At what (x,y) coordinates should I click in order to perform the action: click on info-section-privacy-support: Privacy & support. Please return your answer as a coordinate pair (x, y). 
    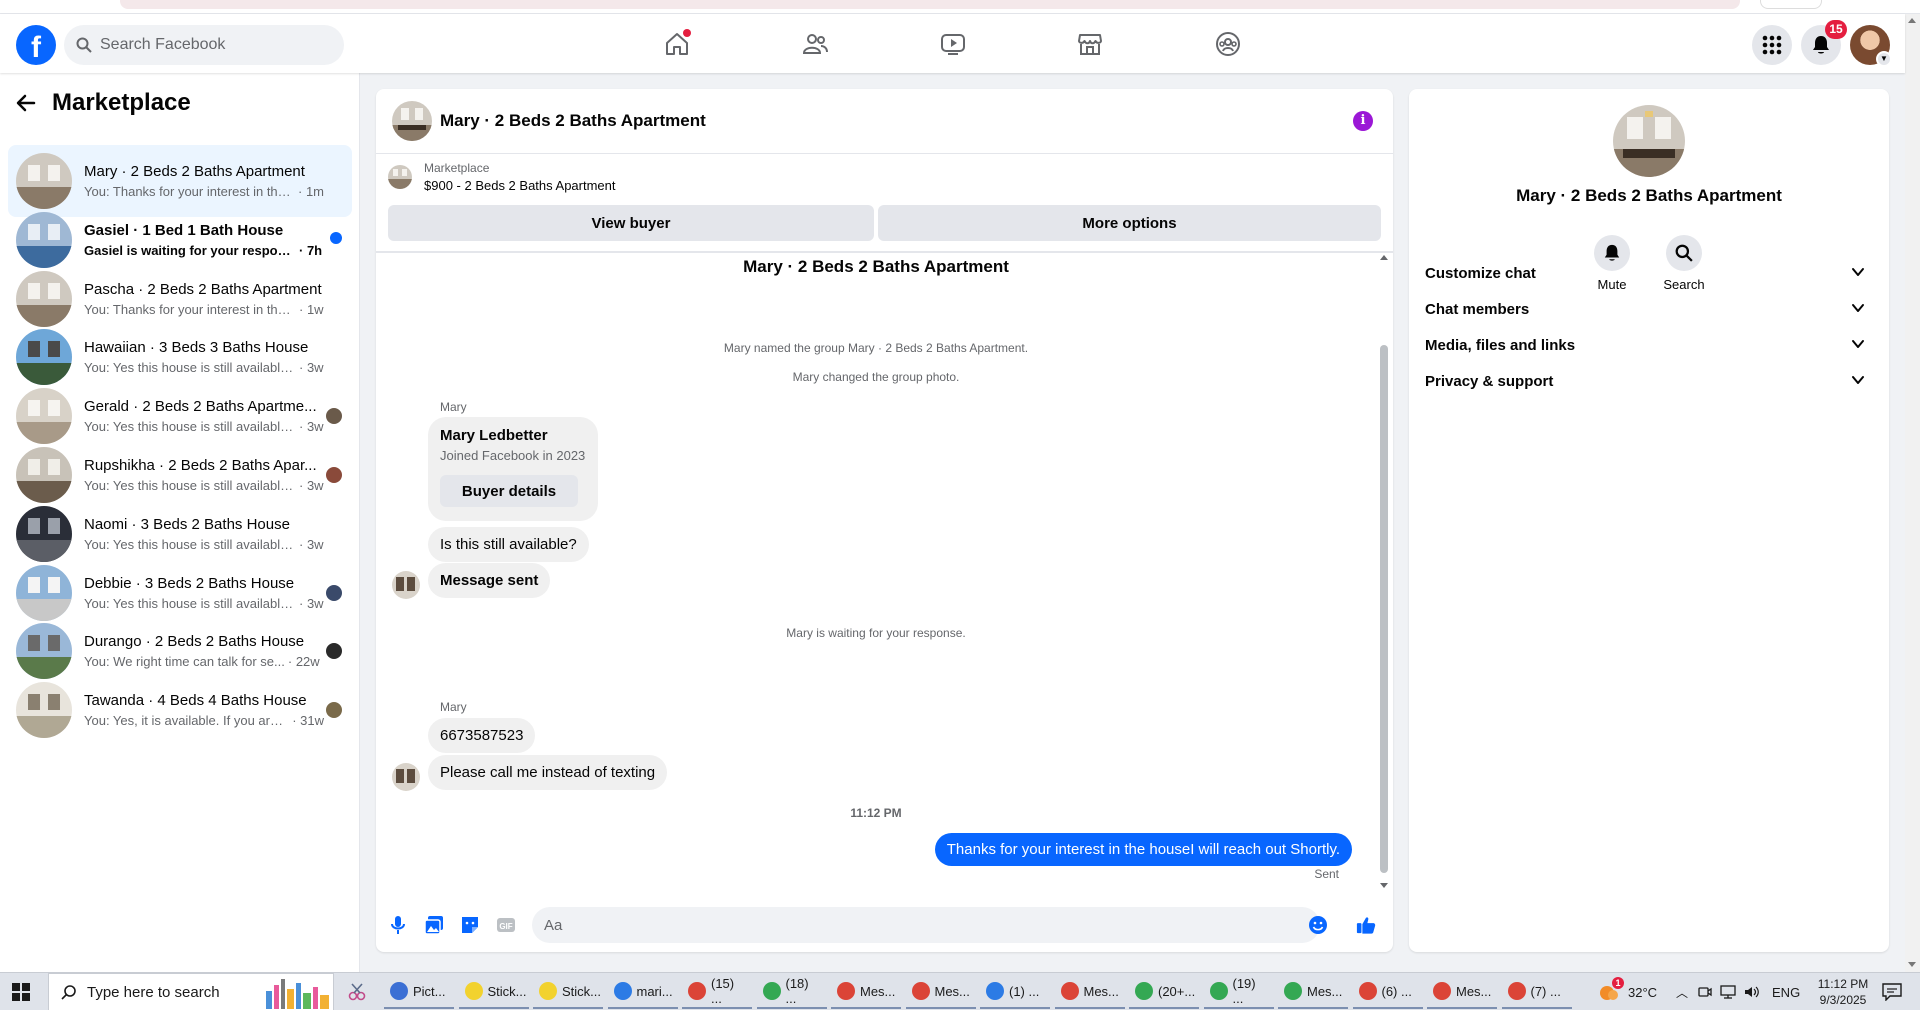
    Looking at the image, I should click on (1649, 381).